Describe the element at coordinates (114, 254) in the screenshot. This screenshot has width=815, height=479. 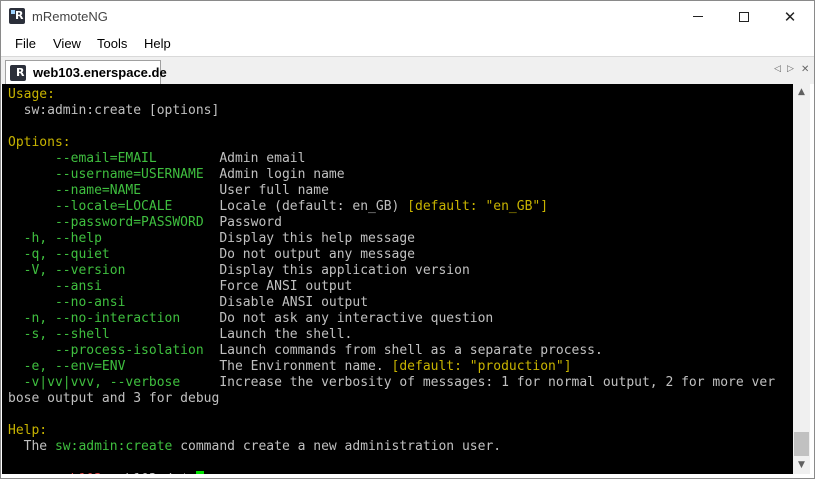
I see `terminal-text: -q, --quiet` at that location.